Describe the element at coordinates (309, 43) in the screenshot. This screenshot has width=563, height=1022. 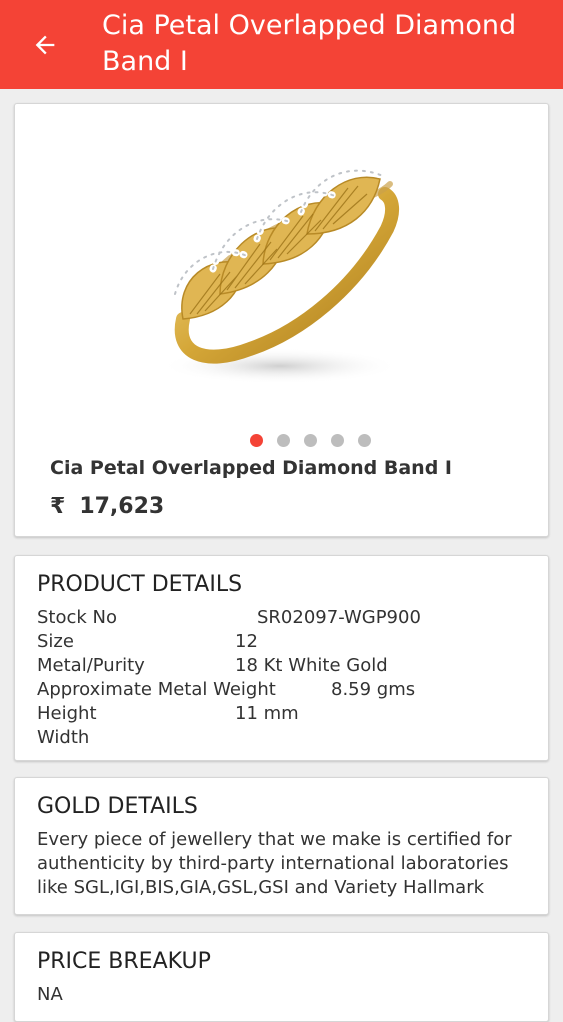
I see `page-title: Cia Petal Overlapped Diamond Band I` at that location.